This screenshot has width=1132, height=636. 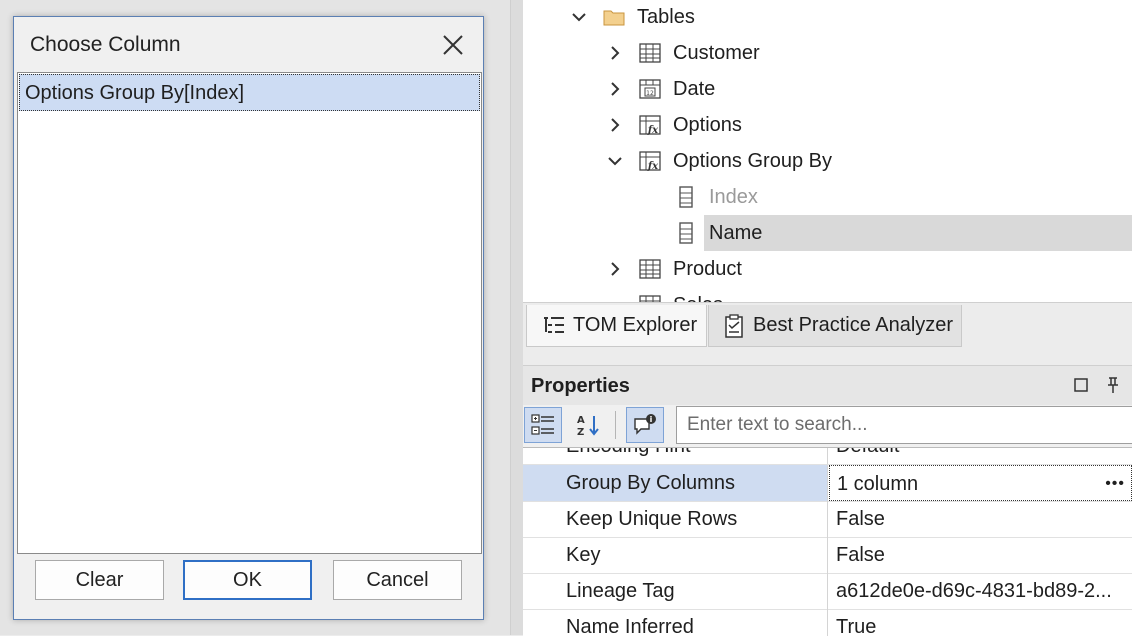 I want to click on list-item: Options Group By[Index], so click(x=249, y=92).